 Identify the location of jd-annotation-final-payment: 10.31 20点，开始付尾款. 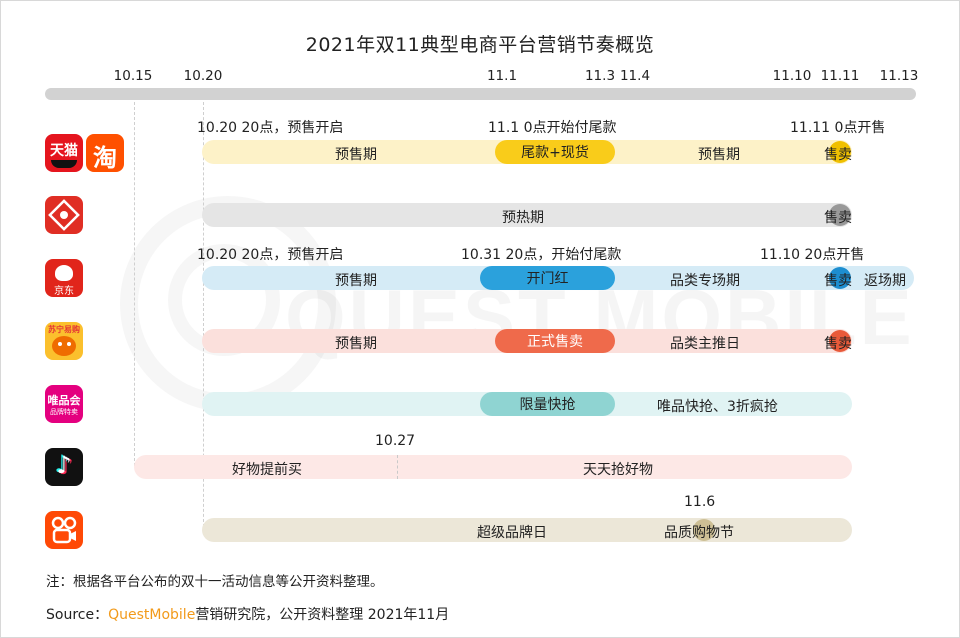
(541, 255).